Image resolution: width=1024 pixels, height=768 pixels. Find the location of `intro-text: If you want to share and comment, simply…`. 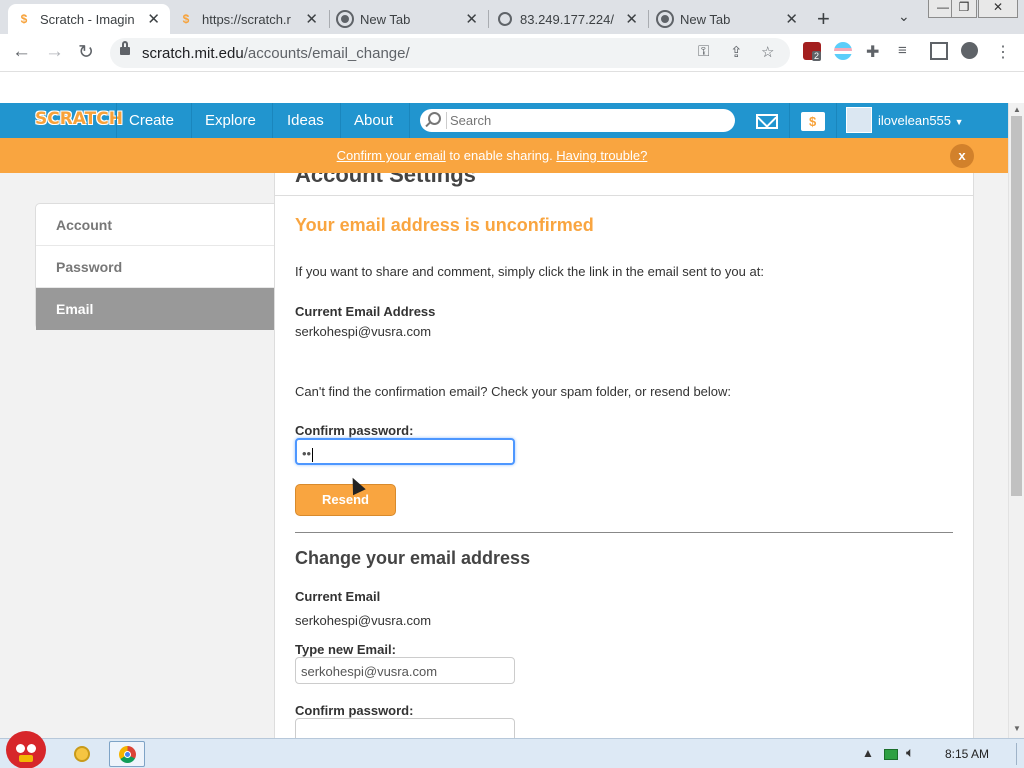

intro-text: If you want to share and comment, simply… is located at coordinates (529, 271).